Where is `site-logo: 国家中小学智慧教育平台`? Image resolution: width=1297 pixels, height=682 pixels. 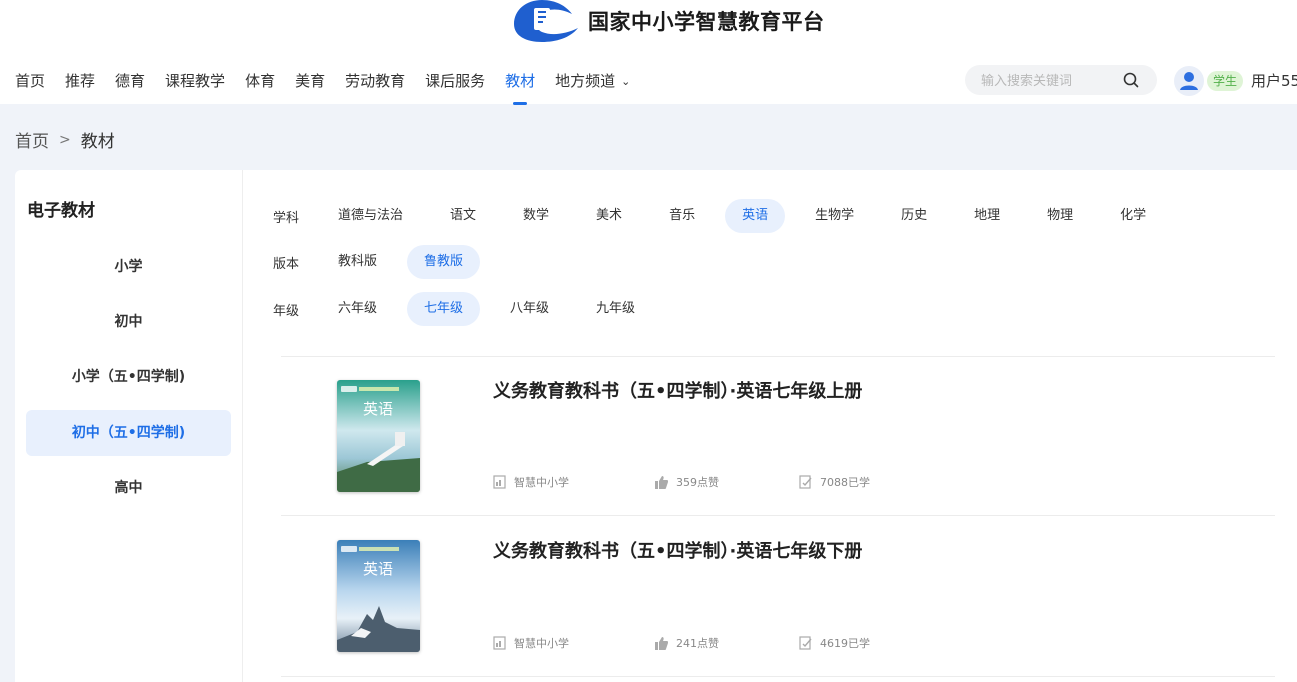 site-logo: 国家中小学智慧教育平台 is located at coordinates (668, 21).